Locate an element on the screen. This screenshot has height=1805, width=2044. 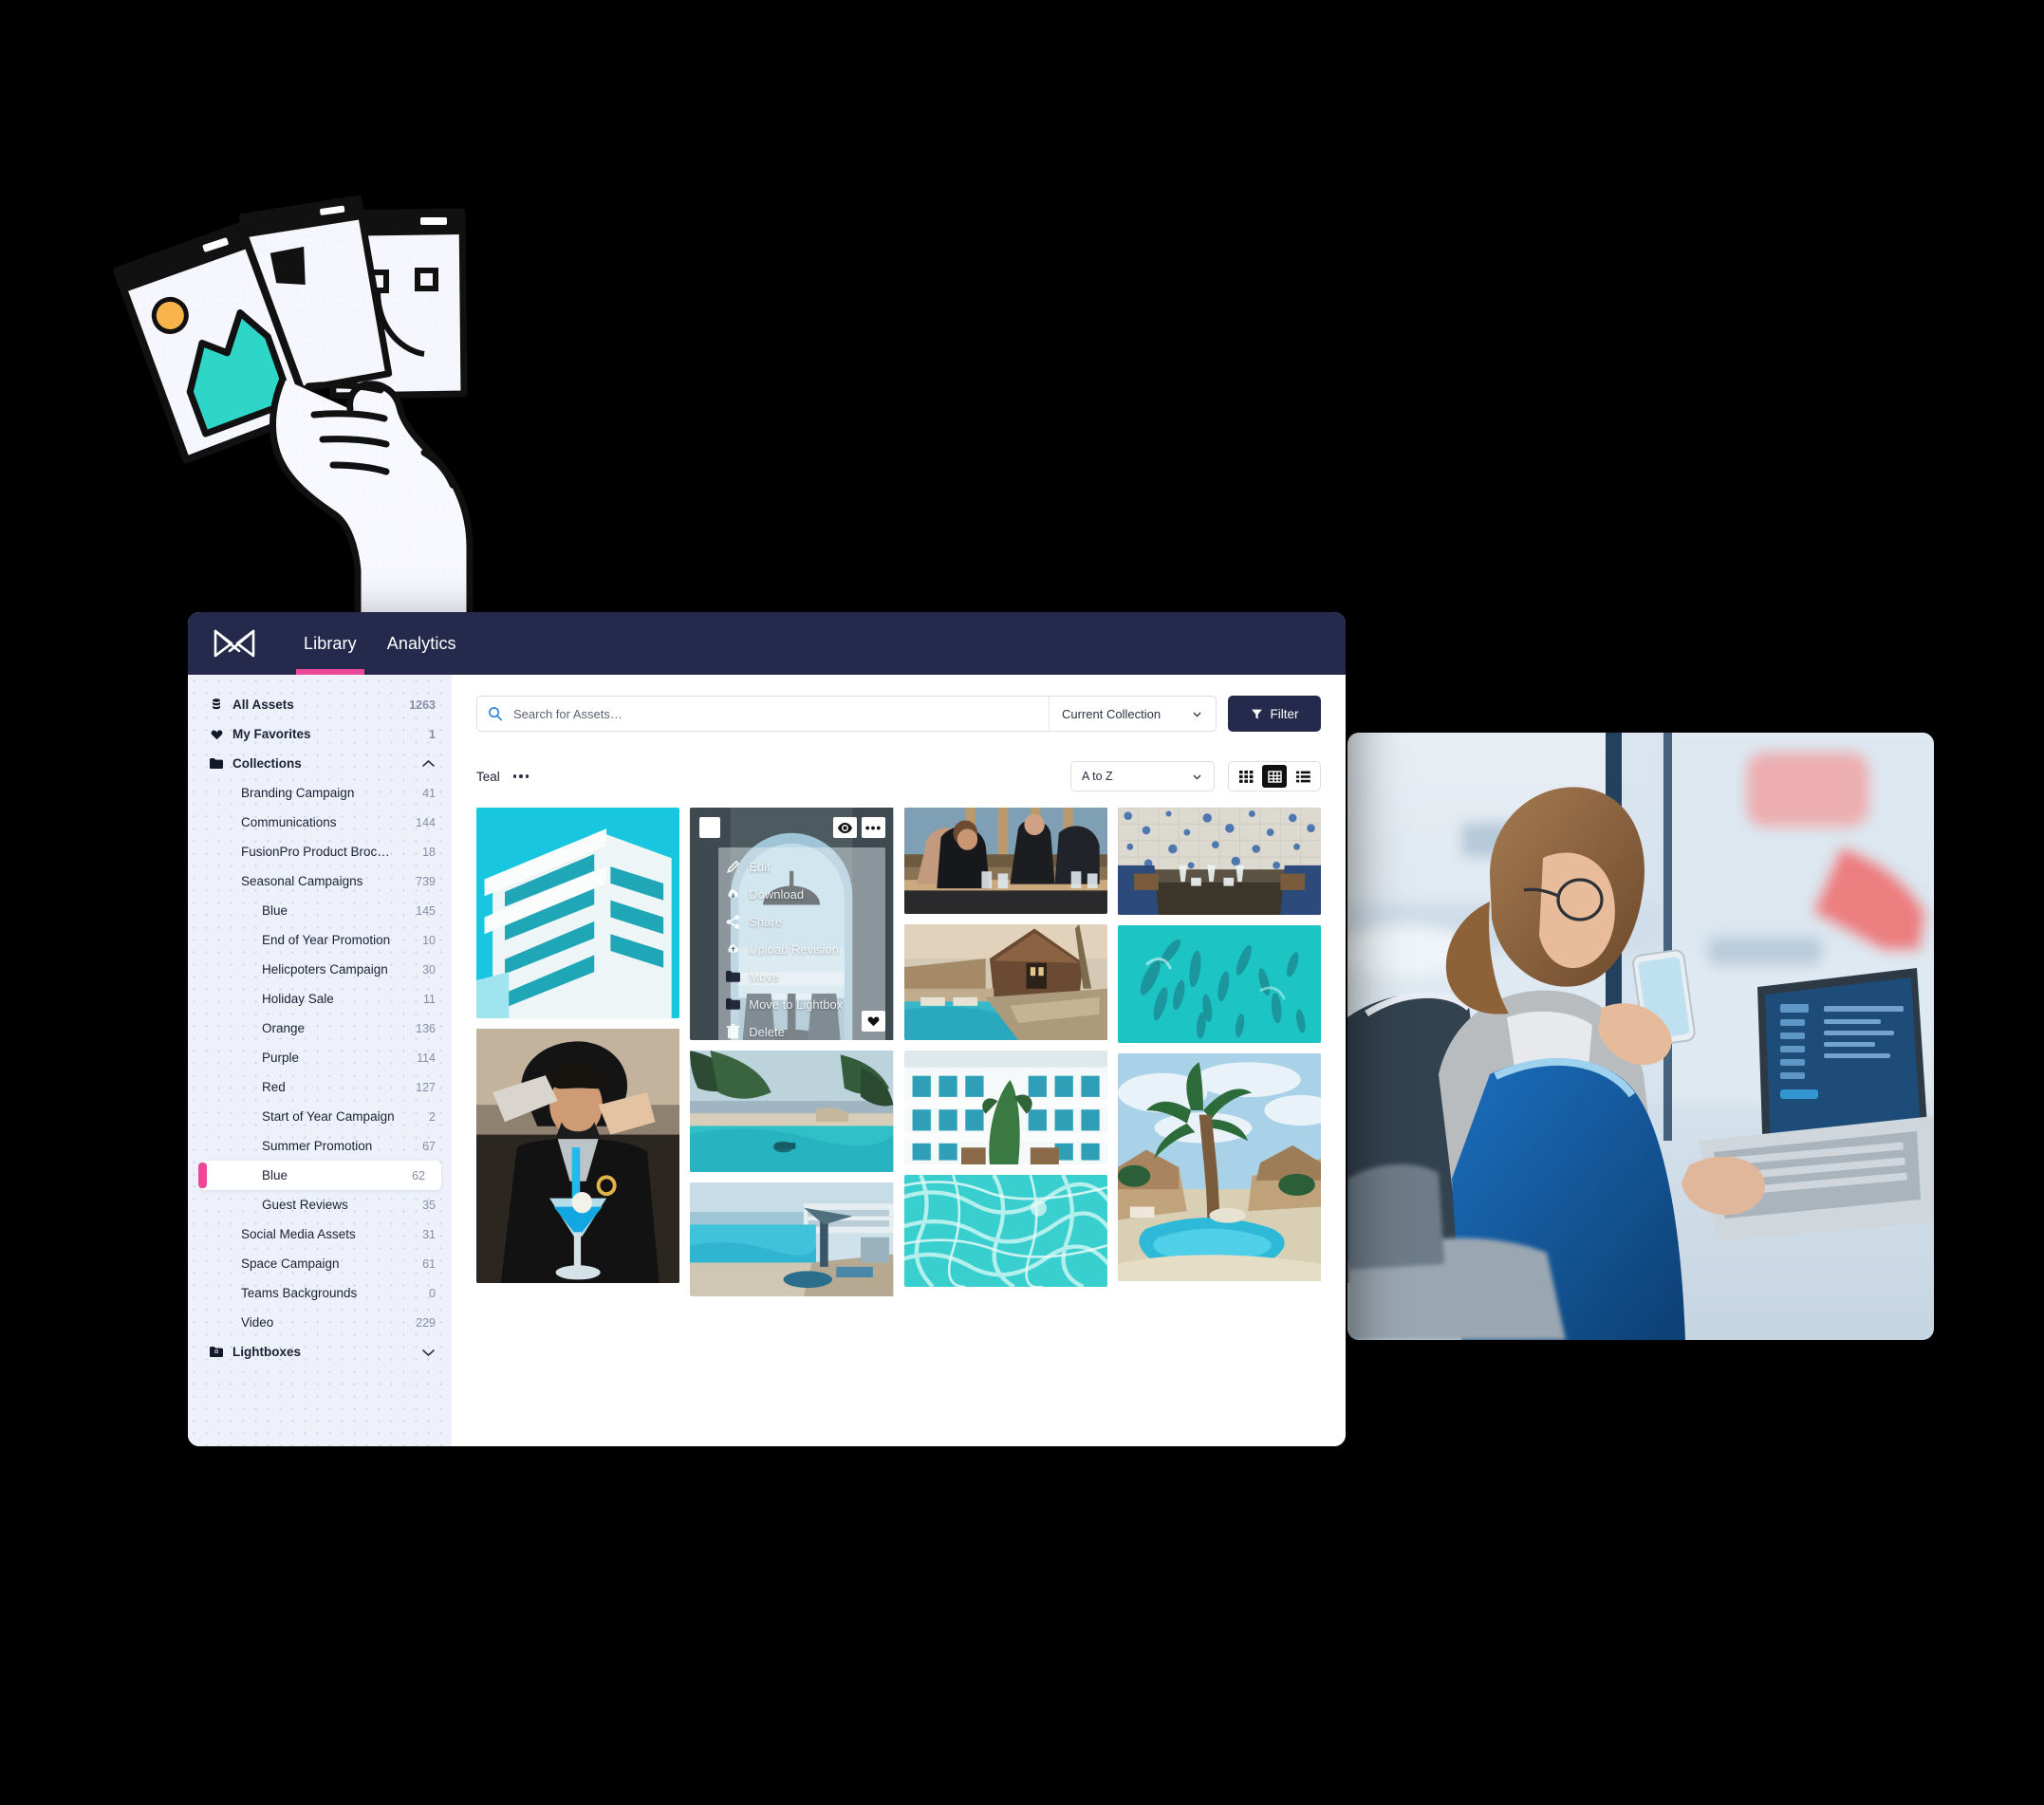
sidebar-item-count: 2 is located at coordinates (432, 1116).